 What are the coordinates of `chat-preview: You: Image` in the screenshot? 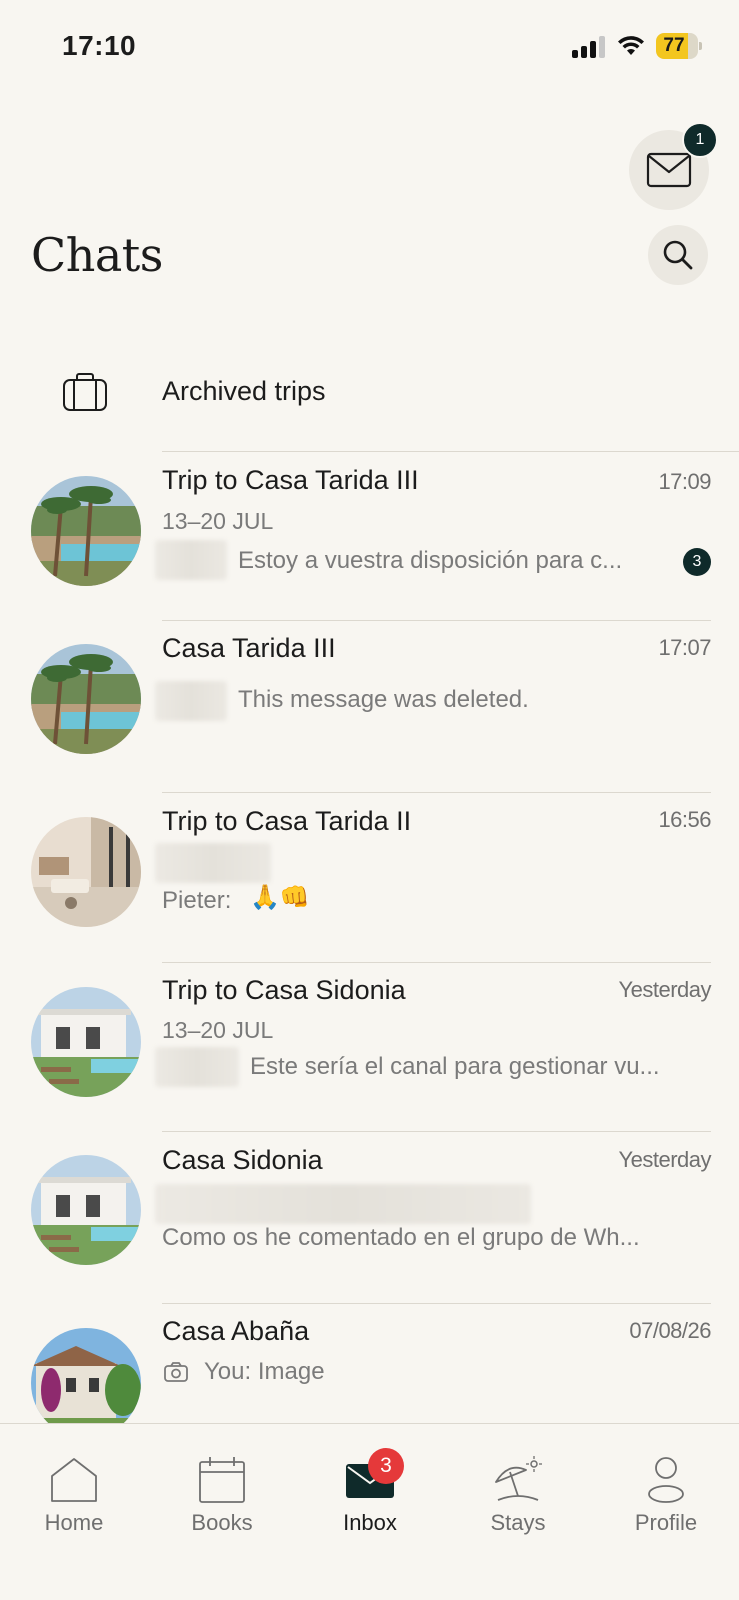 It's located at (264, 1371).